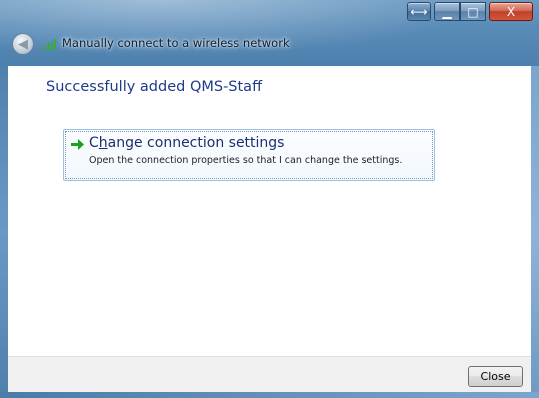 This screenshot has width=539, height=398. I want to click on caption-buttons: ⟷ ▁ □ X, so click(470, 11).